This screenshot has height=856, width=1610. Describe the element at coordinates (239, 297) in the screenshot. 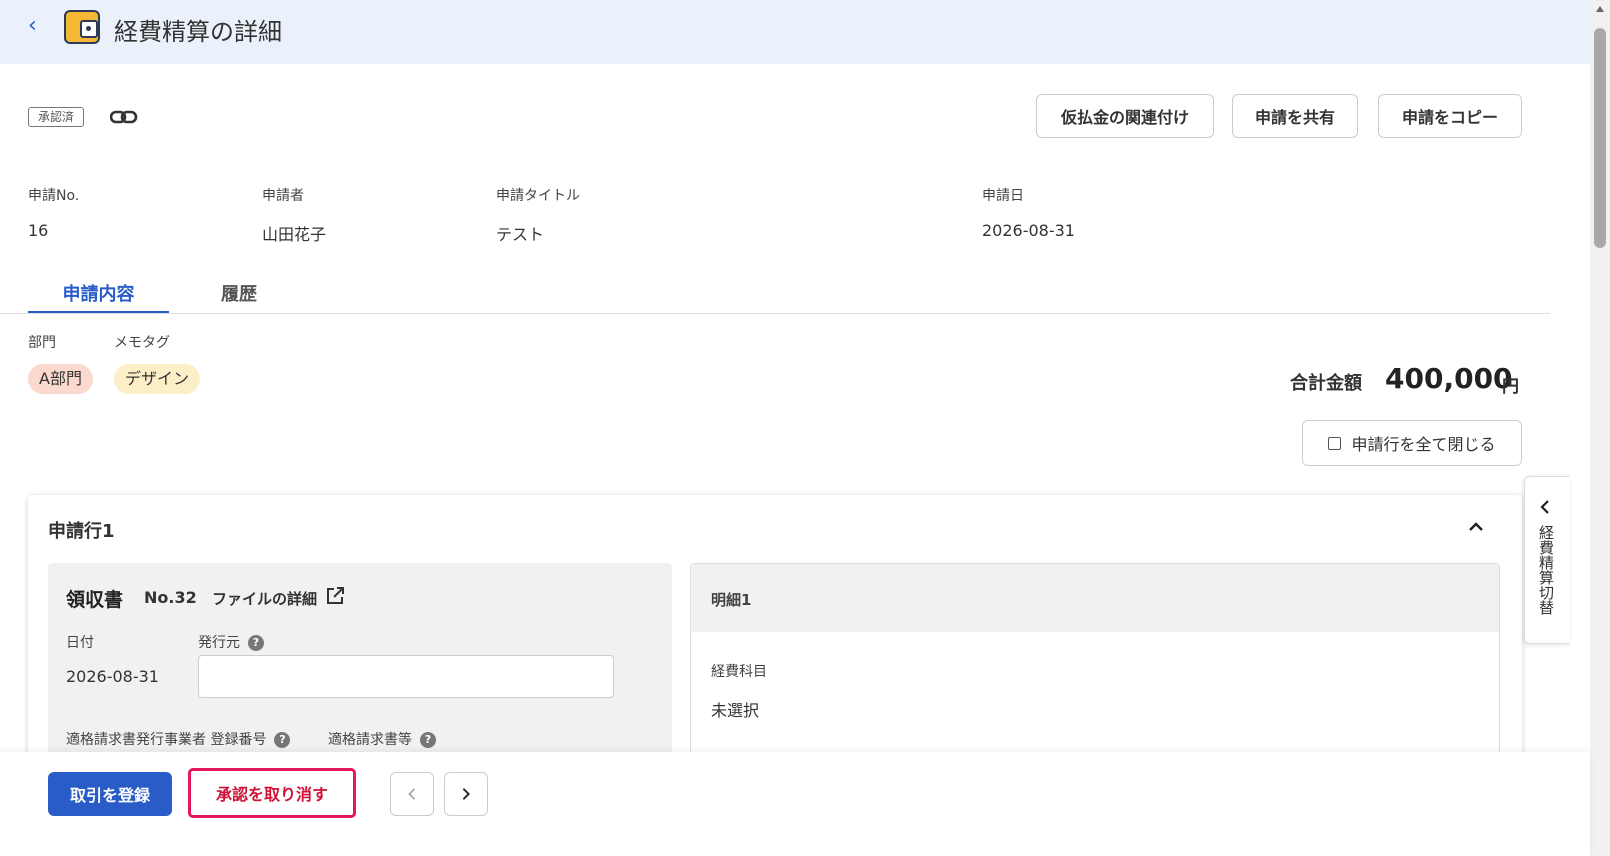

I see `tab-history: 履歴` at that location.